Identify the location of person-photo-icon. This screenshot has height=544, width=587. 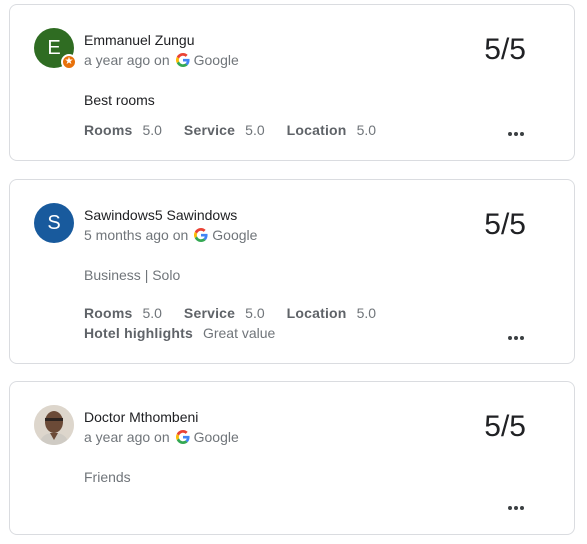
(54, 425).